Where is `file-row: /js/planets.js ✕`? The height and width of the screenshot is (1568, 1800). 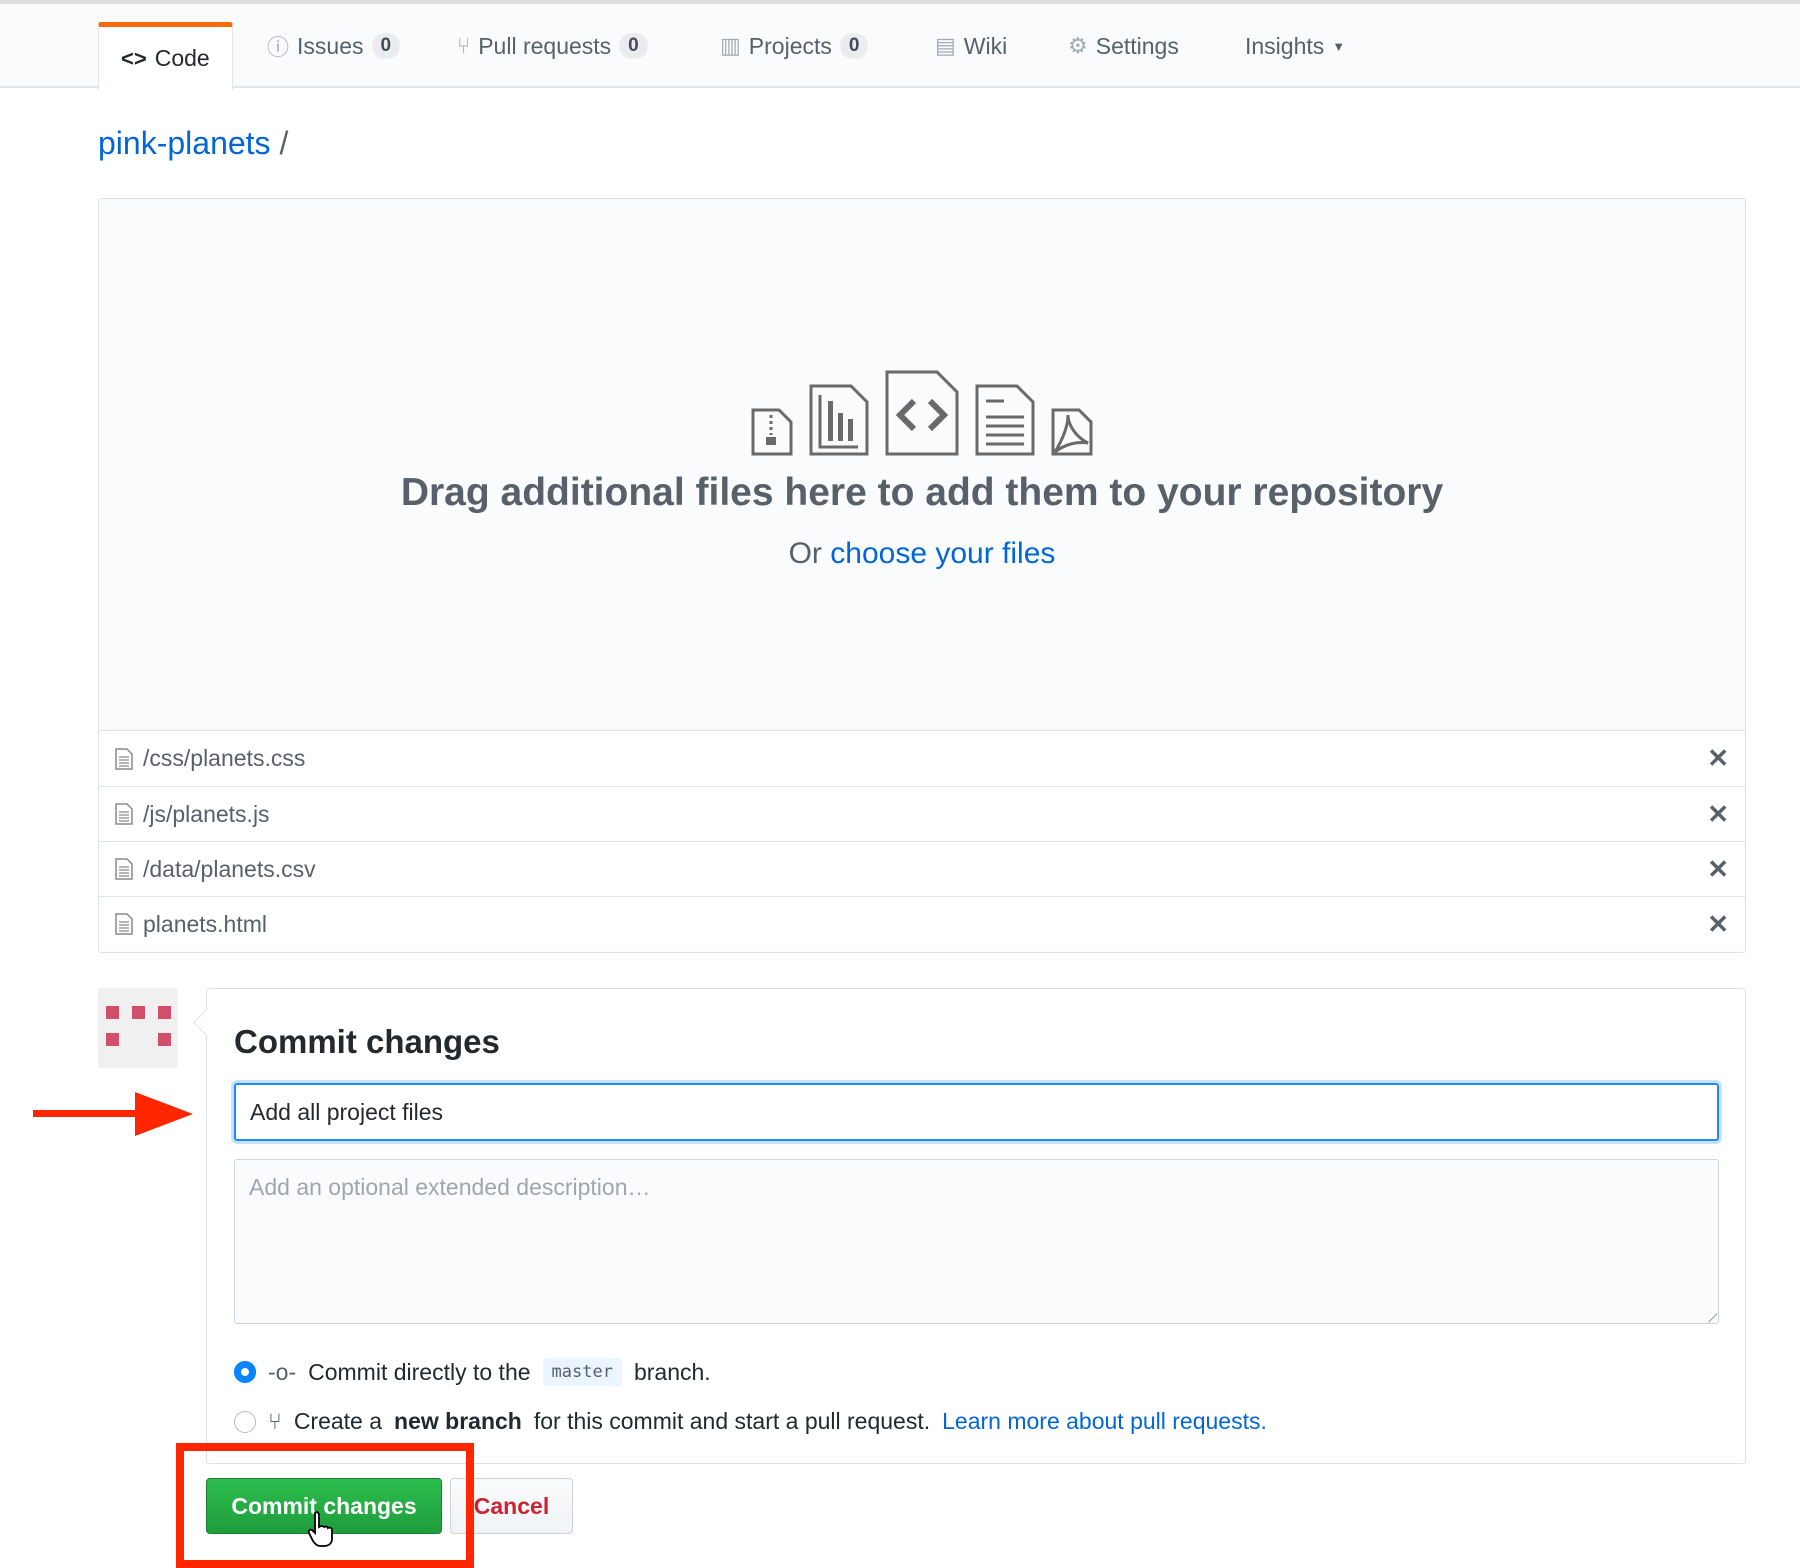 file-row: /js/planets.js ✕ is located at coordinates (922, 813).